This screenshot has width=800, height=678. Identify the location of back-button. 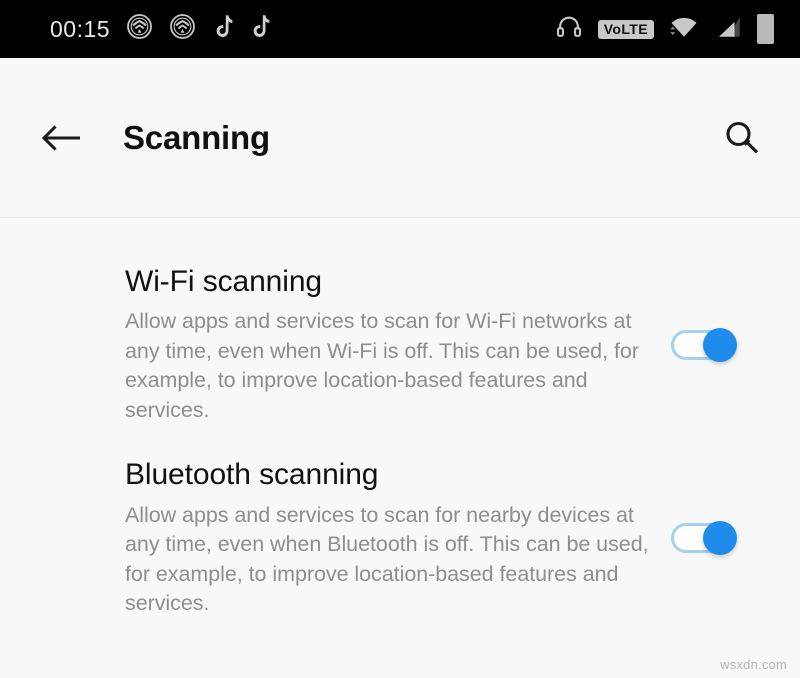
(62, 138).